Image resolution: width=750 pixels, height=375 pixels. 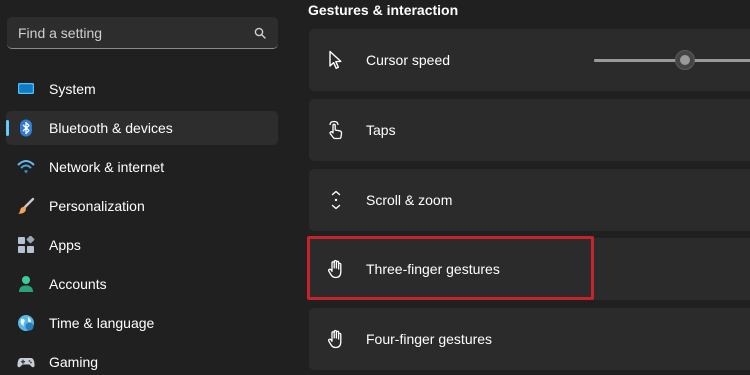 What do you see at coordinates (78, 284) in the screenshot?
I see `sidebar-item-label: Accounts` at bounding box center [78, 284].